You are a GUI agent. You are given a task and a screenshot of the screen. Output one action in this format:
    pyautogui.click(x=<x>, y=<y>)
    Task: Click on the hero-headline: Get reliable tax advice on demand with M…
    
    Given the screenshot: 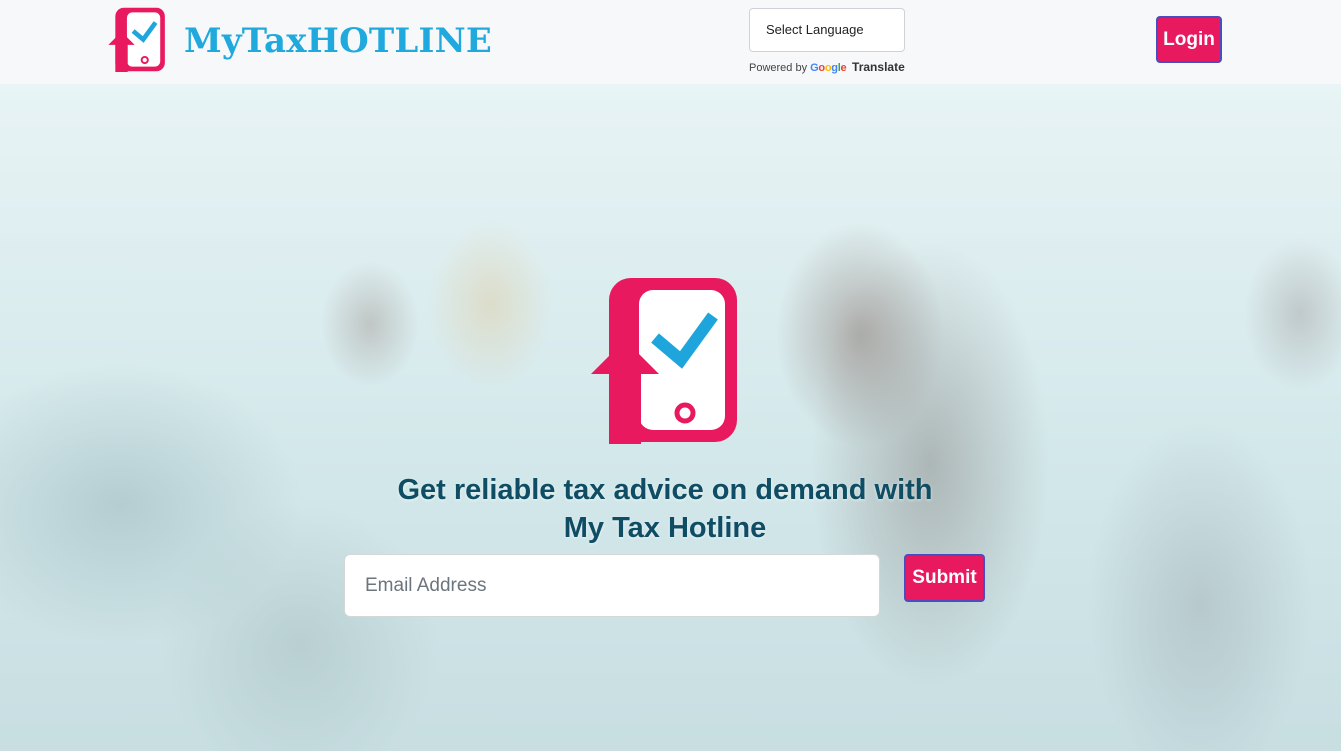 What is the action you would take?
    pyautogui.click(x=665, y=509)
    